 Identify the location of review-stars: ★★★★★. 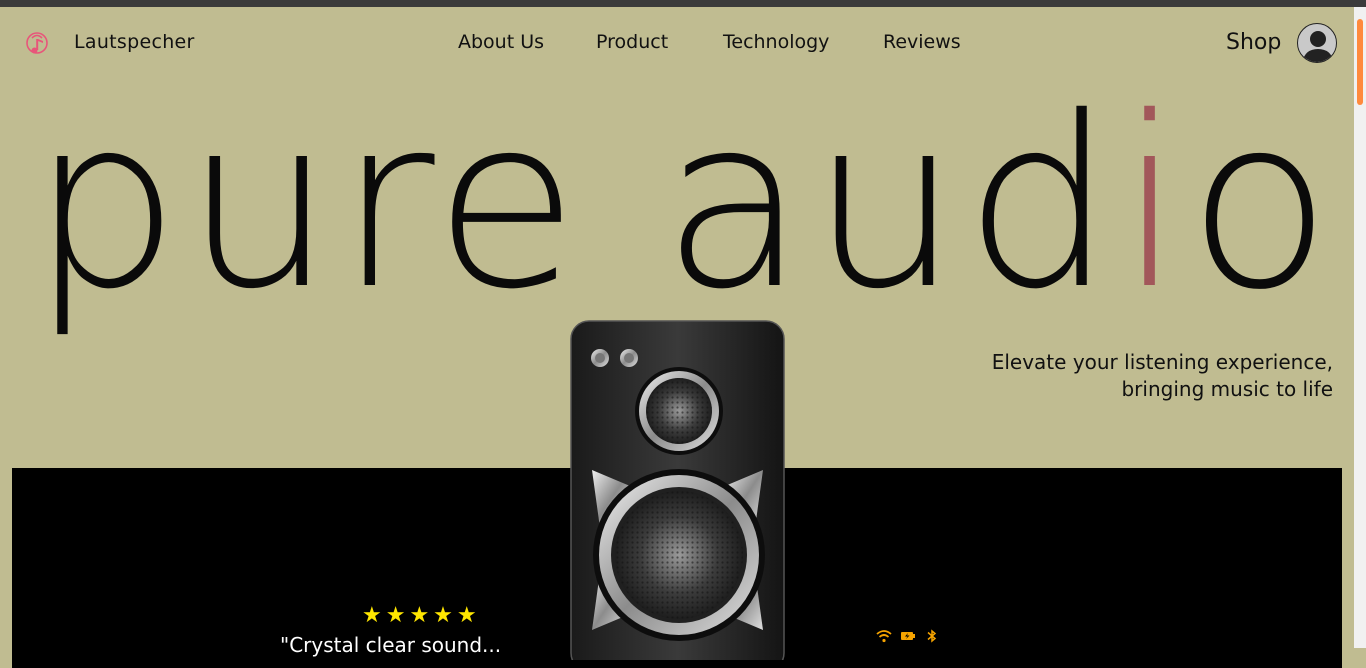
(421, 615).